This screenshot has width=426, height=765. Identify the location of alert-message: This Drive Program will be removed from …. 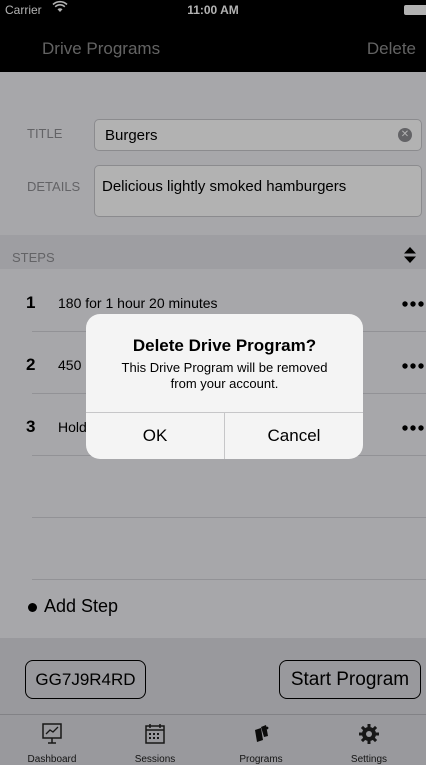
(224, 376).